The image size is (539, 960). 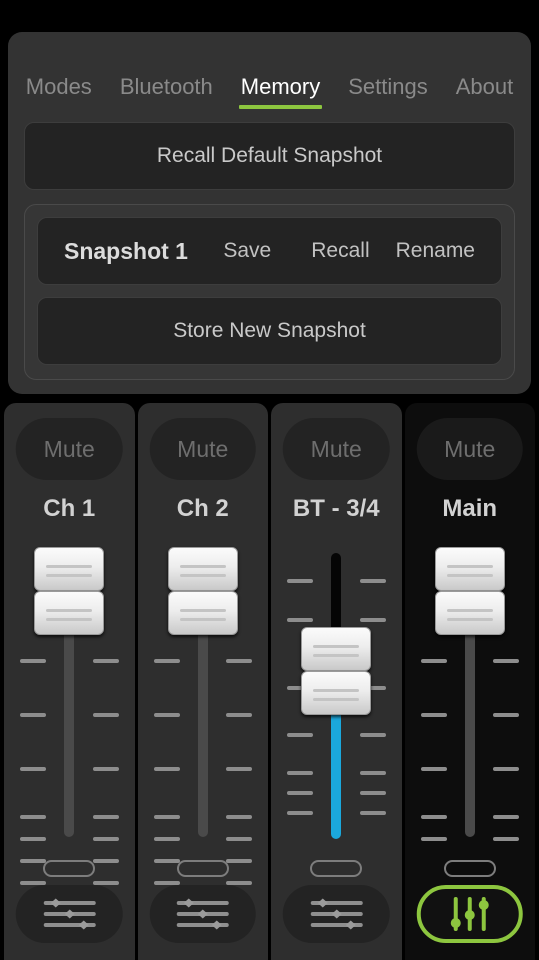 I want to click on snapshot-row: Snapshot 1 Save Recall Rename, so click(x=269, y=251).